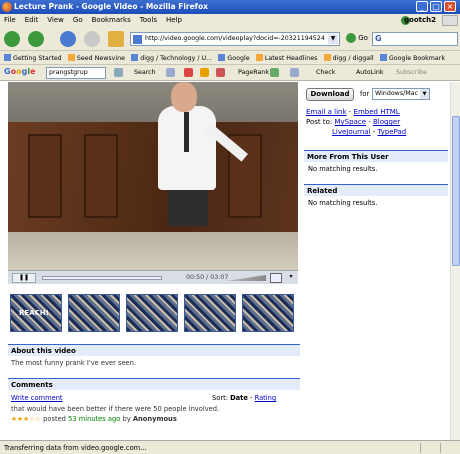  Describe the element at coordinates (170, 72) in the screenshot. I see `search-site-icon` at that location.